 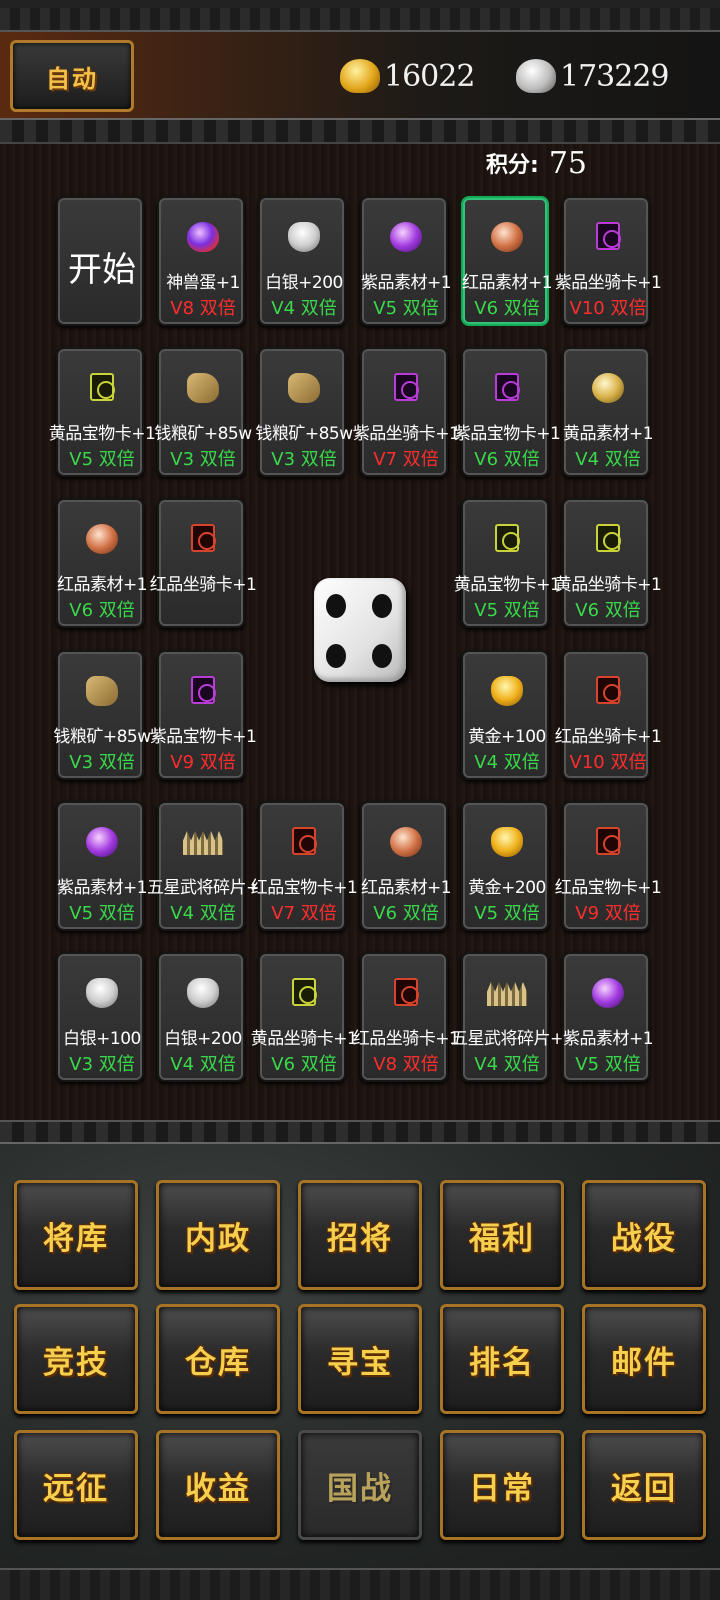 I want to click on menu-button: 邮件, so click(x=644, y=1359).